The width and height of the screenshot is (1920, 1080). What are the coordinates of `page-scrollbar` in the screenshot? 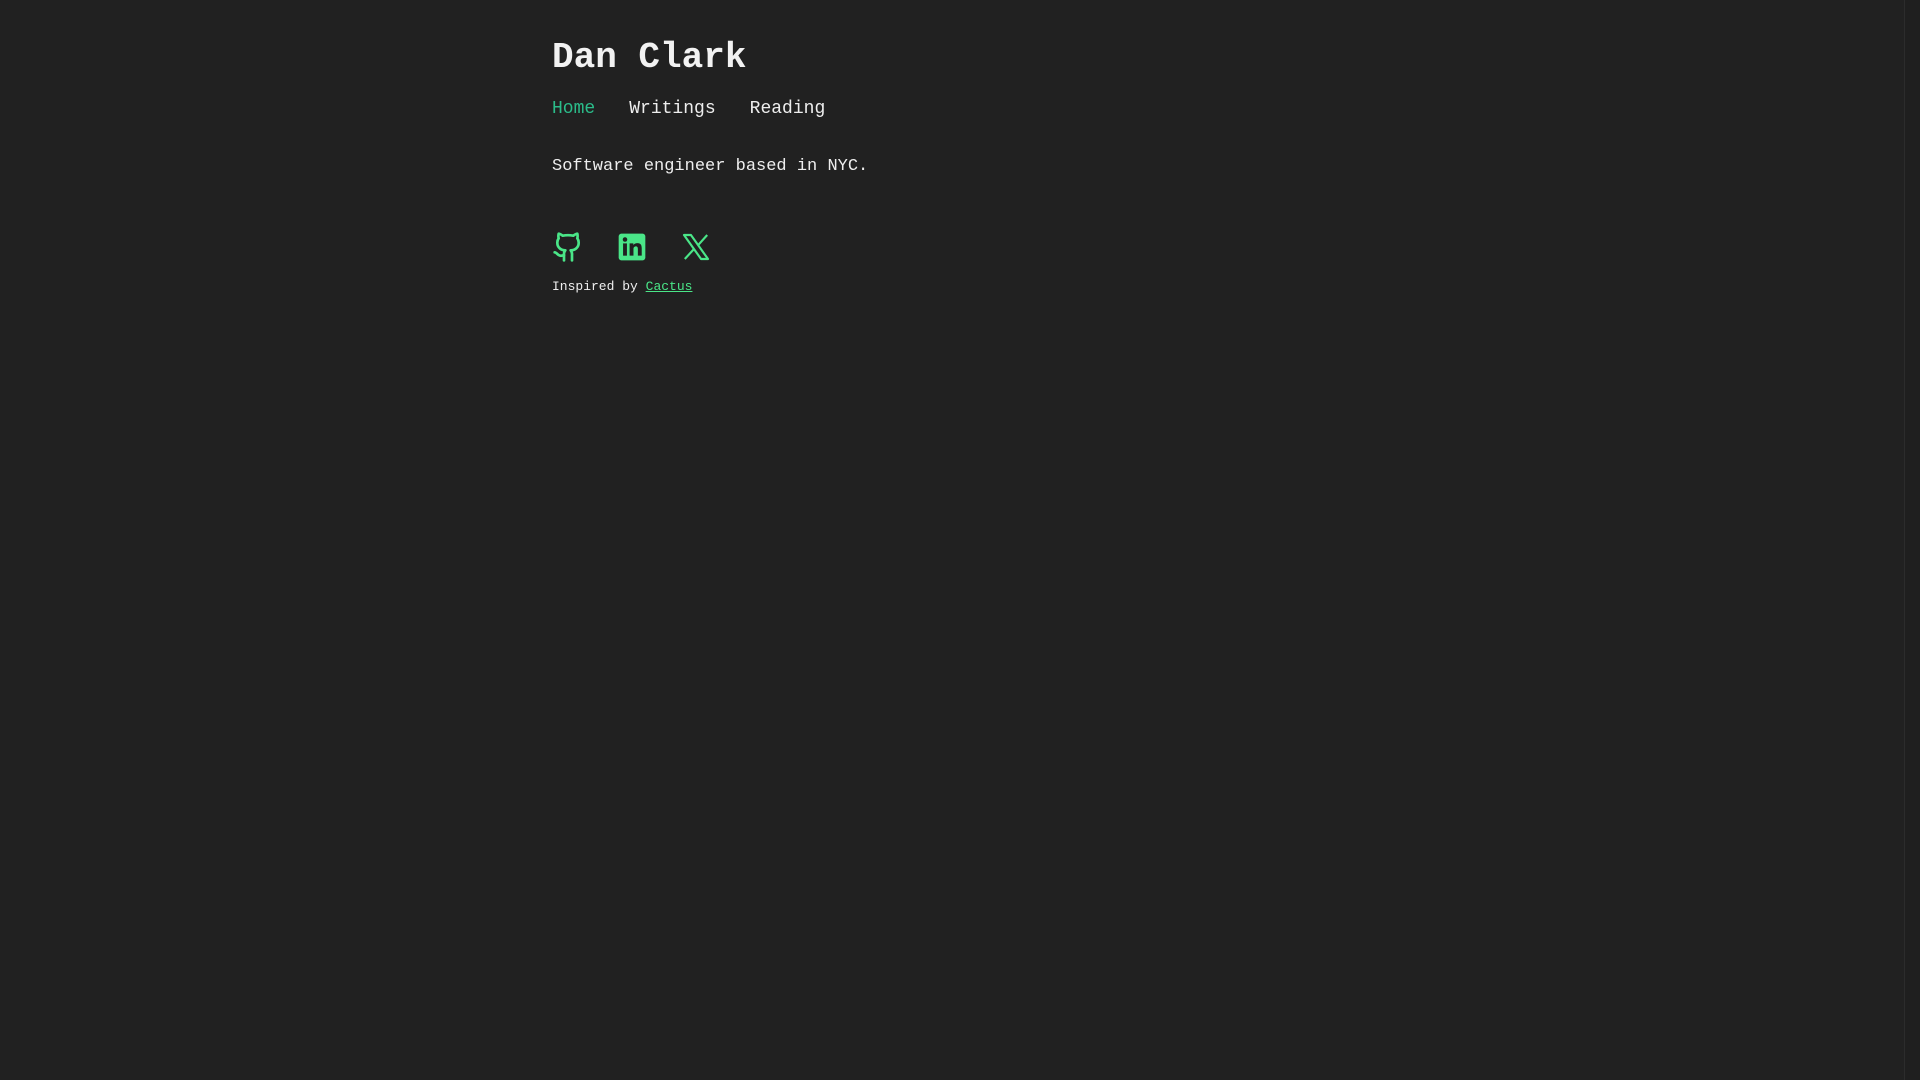 It's located at (1912, 540).